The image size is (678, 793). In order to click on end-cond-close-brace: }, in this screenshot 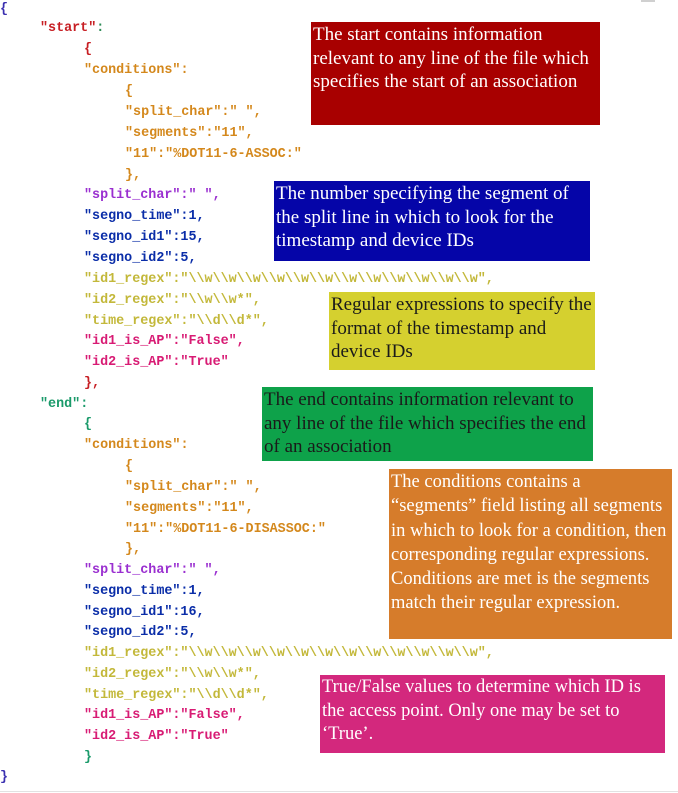, I will do `click(133, 549)`.